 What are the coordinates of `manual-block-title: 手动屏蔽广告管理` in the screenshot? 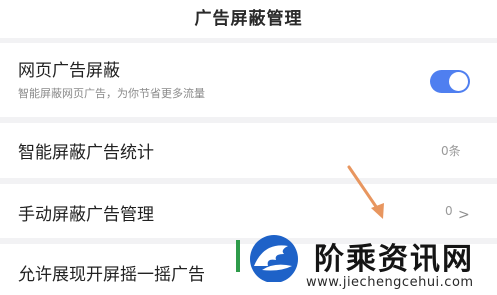 It's located at (86, 215).